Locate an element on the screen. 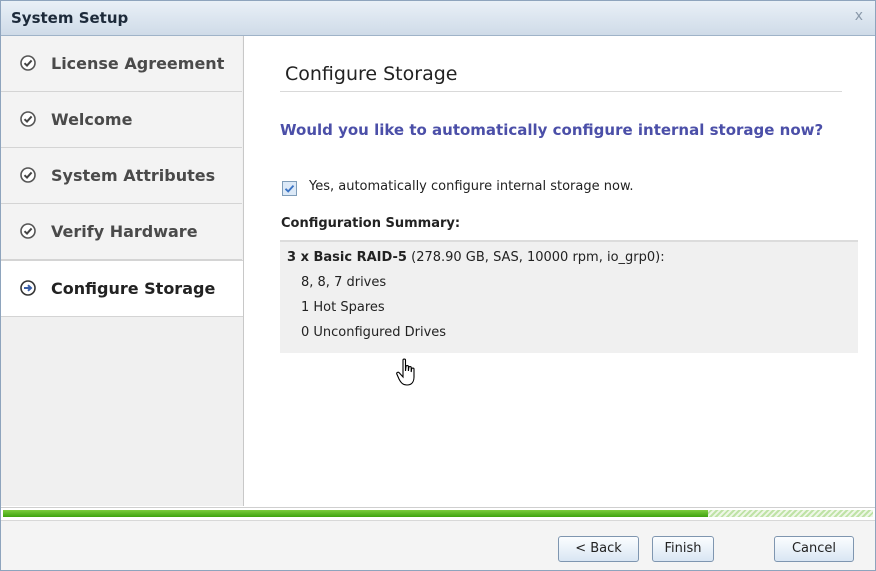 This screenshot has height=571, width=876. close-icon: x is located at coordinates (859, 16).